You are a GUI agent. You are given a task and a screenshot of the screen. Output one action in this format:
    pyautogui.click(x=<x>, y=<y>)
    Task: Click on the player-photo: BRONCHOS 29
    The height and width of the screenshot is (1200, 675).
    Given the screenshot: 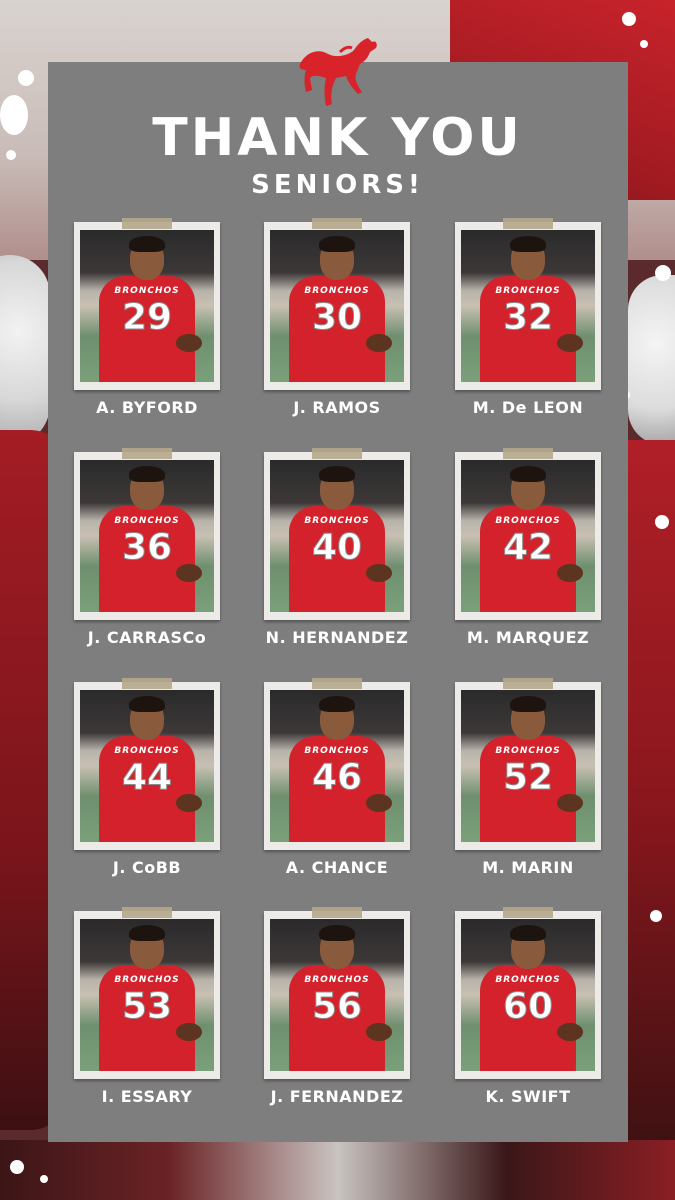 What is the action you would take?
    pyautogui.click(x=147, y=306)
    